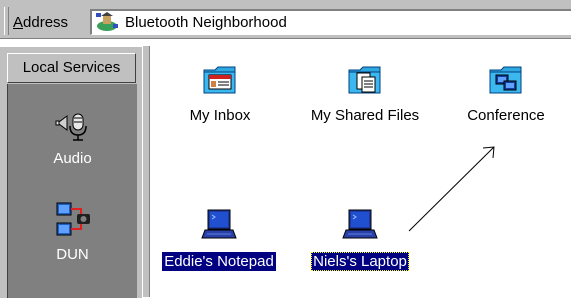 The image size is (571, 298). I want to click on local-services-header: Local Services, so click(71, 68).